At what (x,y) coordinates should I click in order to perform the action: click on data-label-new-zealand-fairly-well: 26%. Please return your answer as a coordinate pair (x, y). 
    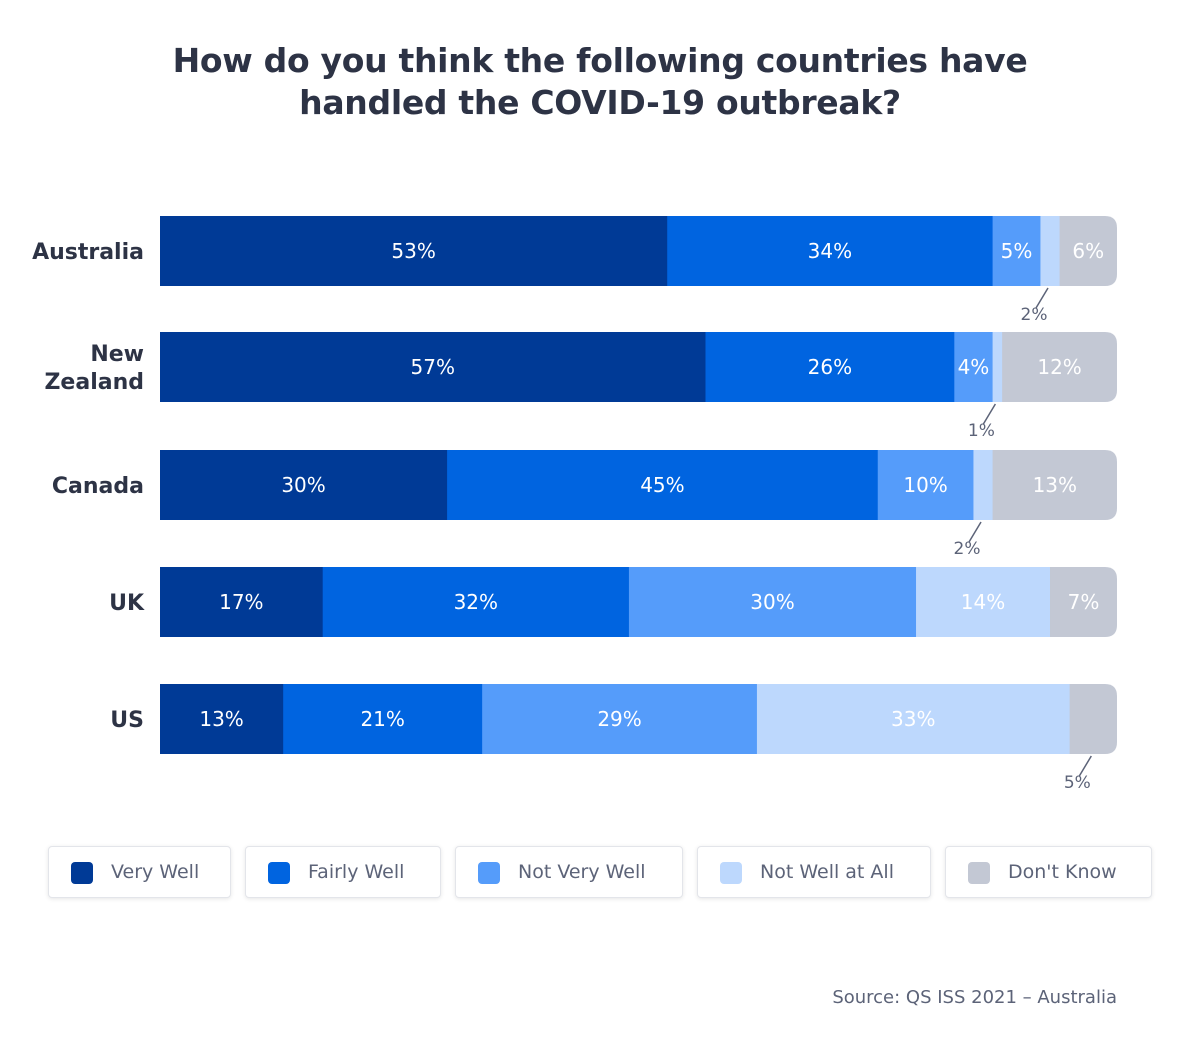
    Looking at the image, I should click on (830, 367).